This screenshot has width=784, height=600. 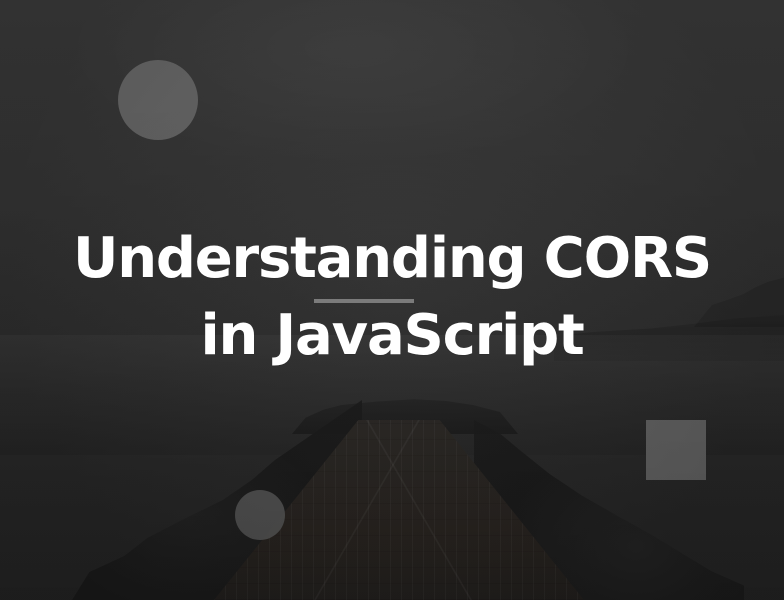 I want to click on decorative-small-circle, so click(x=260, y=515).